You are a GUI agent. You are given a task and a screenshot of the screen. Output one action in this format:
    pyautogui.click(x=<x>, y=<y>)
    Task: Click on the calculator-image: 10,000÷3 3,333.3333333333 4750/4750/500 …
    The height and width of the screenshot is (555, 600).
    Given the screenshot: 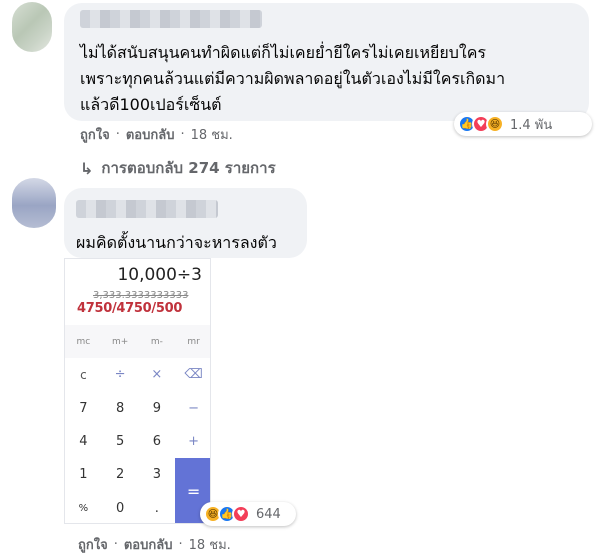 What is the action you would take?
    pyautogui.click(x=137, y=391)
    